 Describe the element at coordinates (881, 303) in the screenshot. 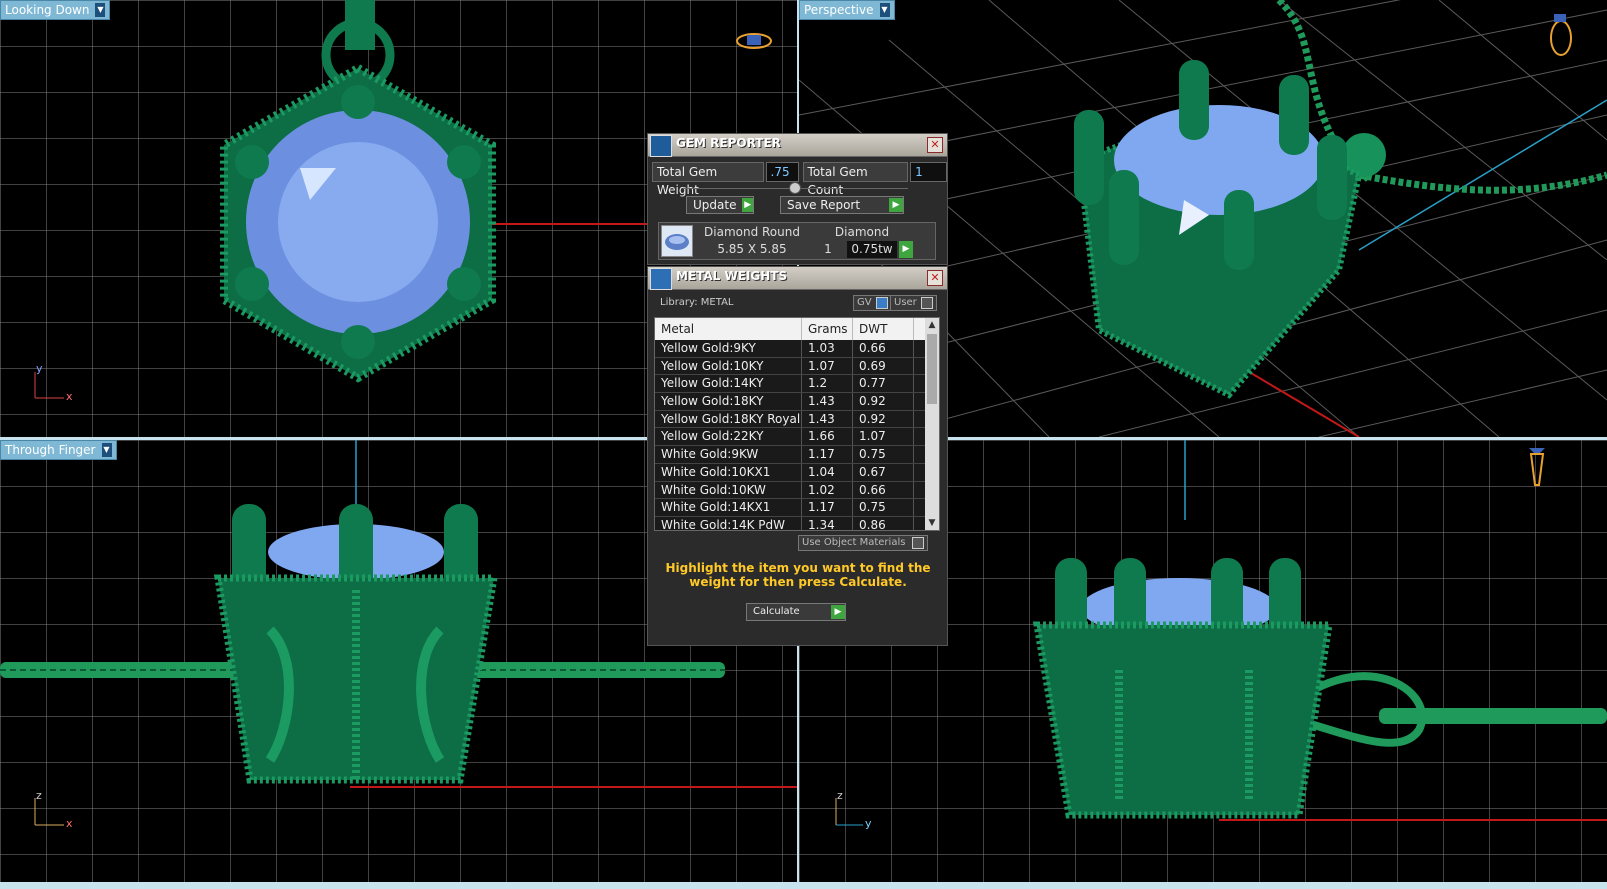

I see `gv-toggle-indicator` at that location.